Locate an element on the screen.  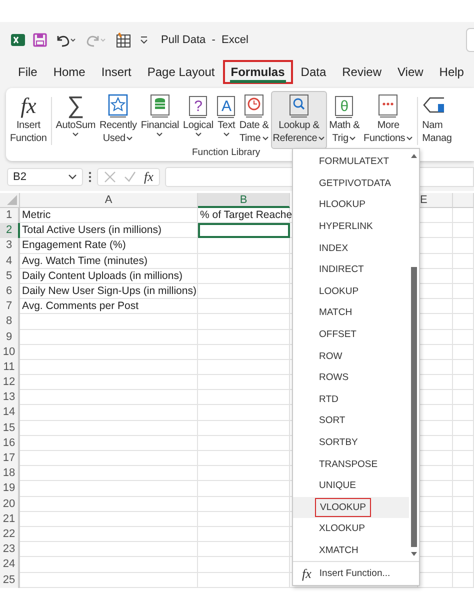
table-cell: Metric is located at coordinates (109, 216).